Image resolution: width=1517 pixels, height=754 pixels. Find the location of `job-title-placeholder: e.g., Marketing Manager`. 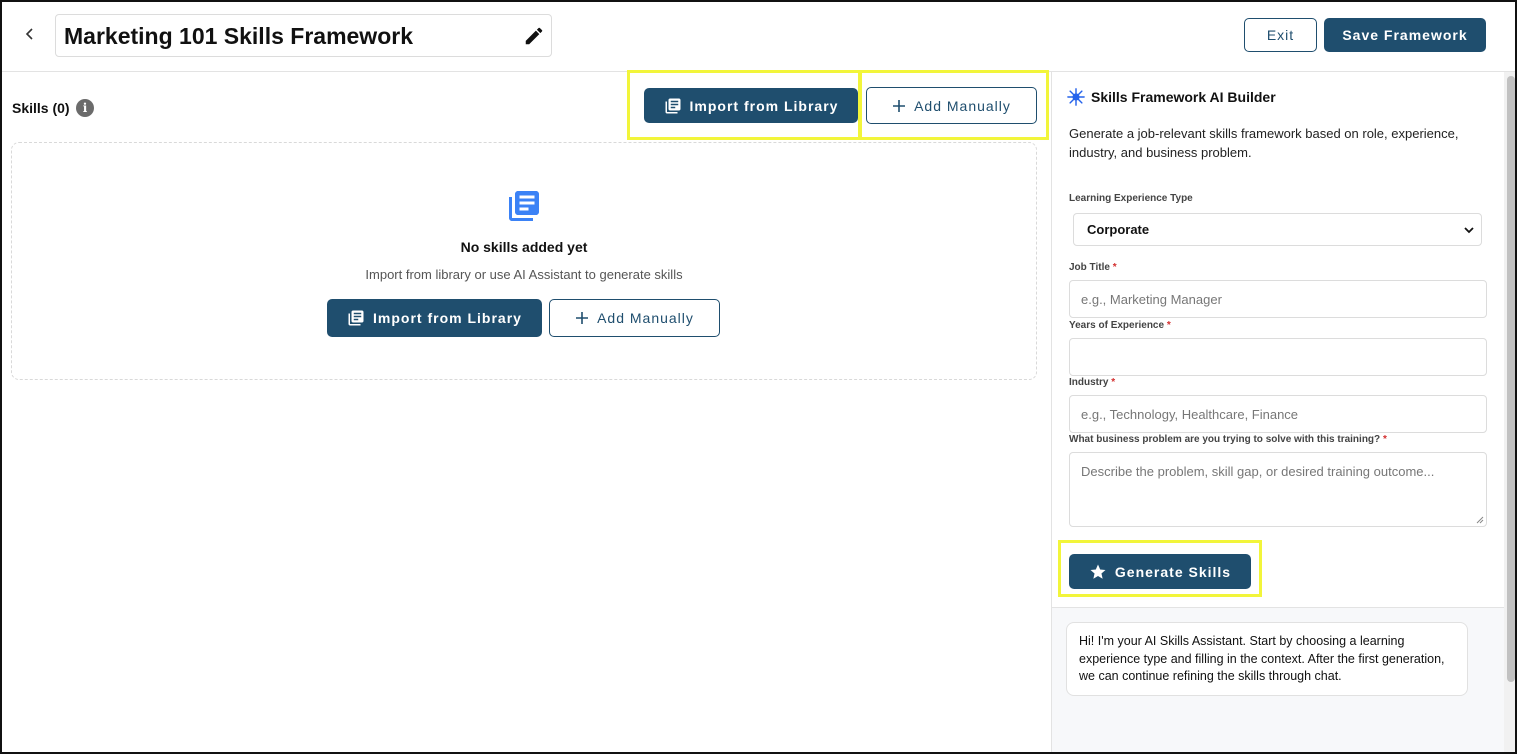

job-title-placeholder: e.g., Marketing Manager is located at coordinates (1151, 299).